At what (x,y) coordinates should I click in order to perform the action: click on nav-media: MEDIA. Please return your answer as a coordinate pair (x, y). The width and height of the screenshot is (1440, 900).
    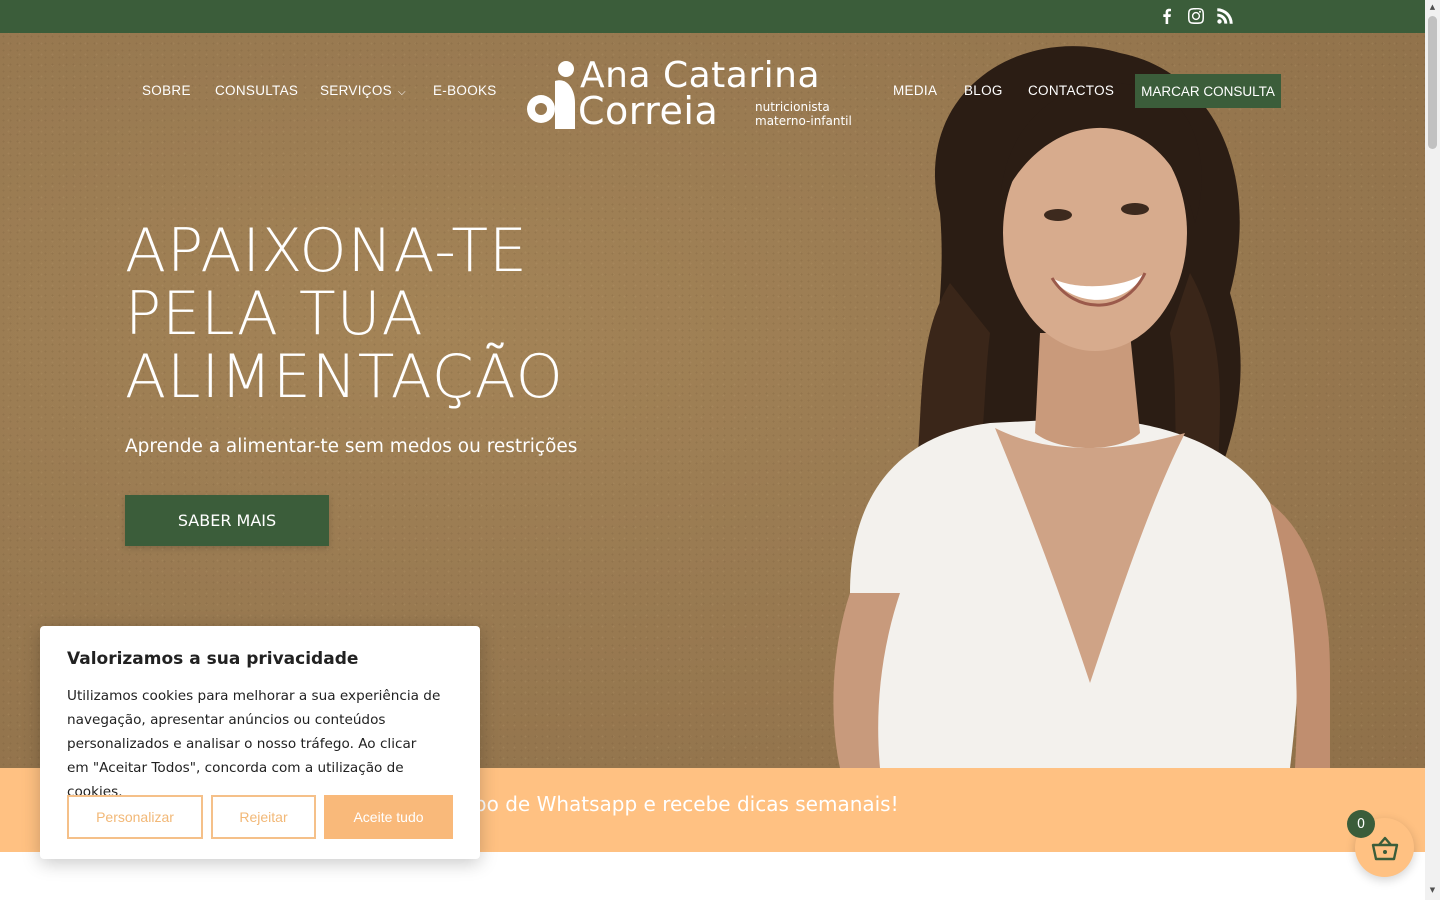
    Looking at the image, I should click on (915, 90).